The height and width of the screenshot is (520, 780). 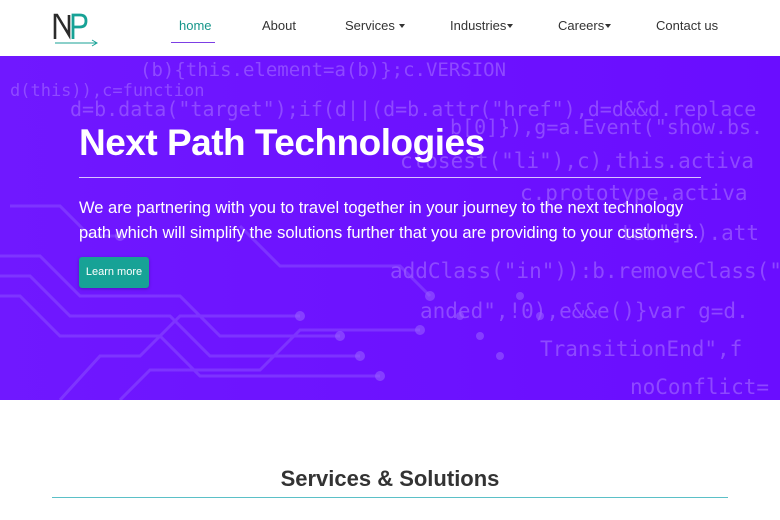 I want to click on bg-code-line: (b){this.element=a(b)};c.VERSION, so click(x=323, y=70).